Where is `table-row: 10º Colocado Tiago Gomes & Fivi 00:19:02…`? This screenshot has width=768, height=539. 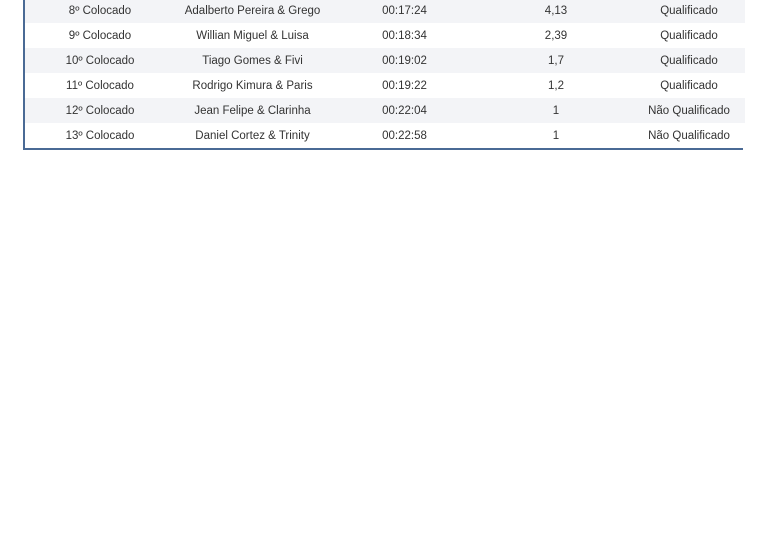
table-row: 10º Colocado Tiago Gomes & Fivi 00:19:02… is located at coordinates (385, 60).